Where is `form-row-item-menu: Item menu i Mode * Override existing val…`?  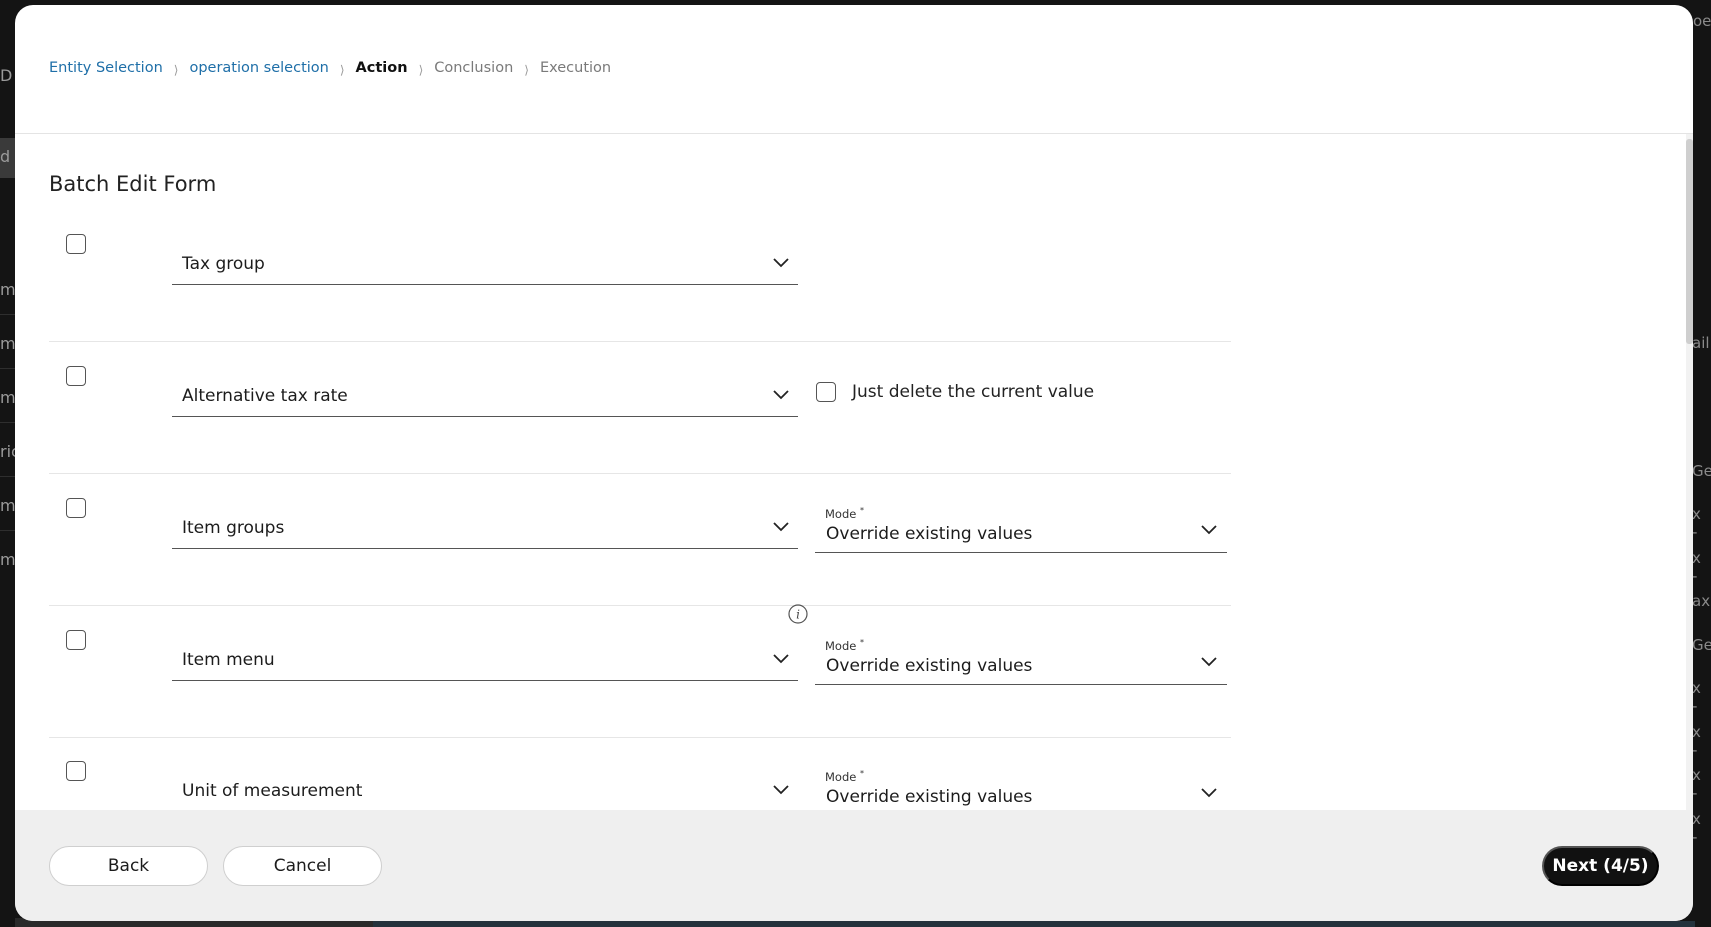 form-row-item-menu: Item menu i Mode * Override existing val… is located at coordinates (640, 671).